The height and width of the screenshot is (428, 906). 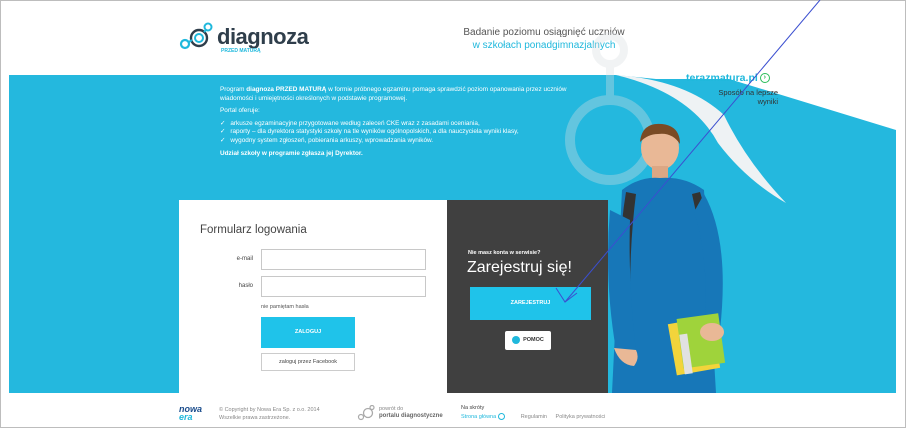 I want to click on privacy-policy-link: Polityka prywatności, so click(x=581, y=417).